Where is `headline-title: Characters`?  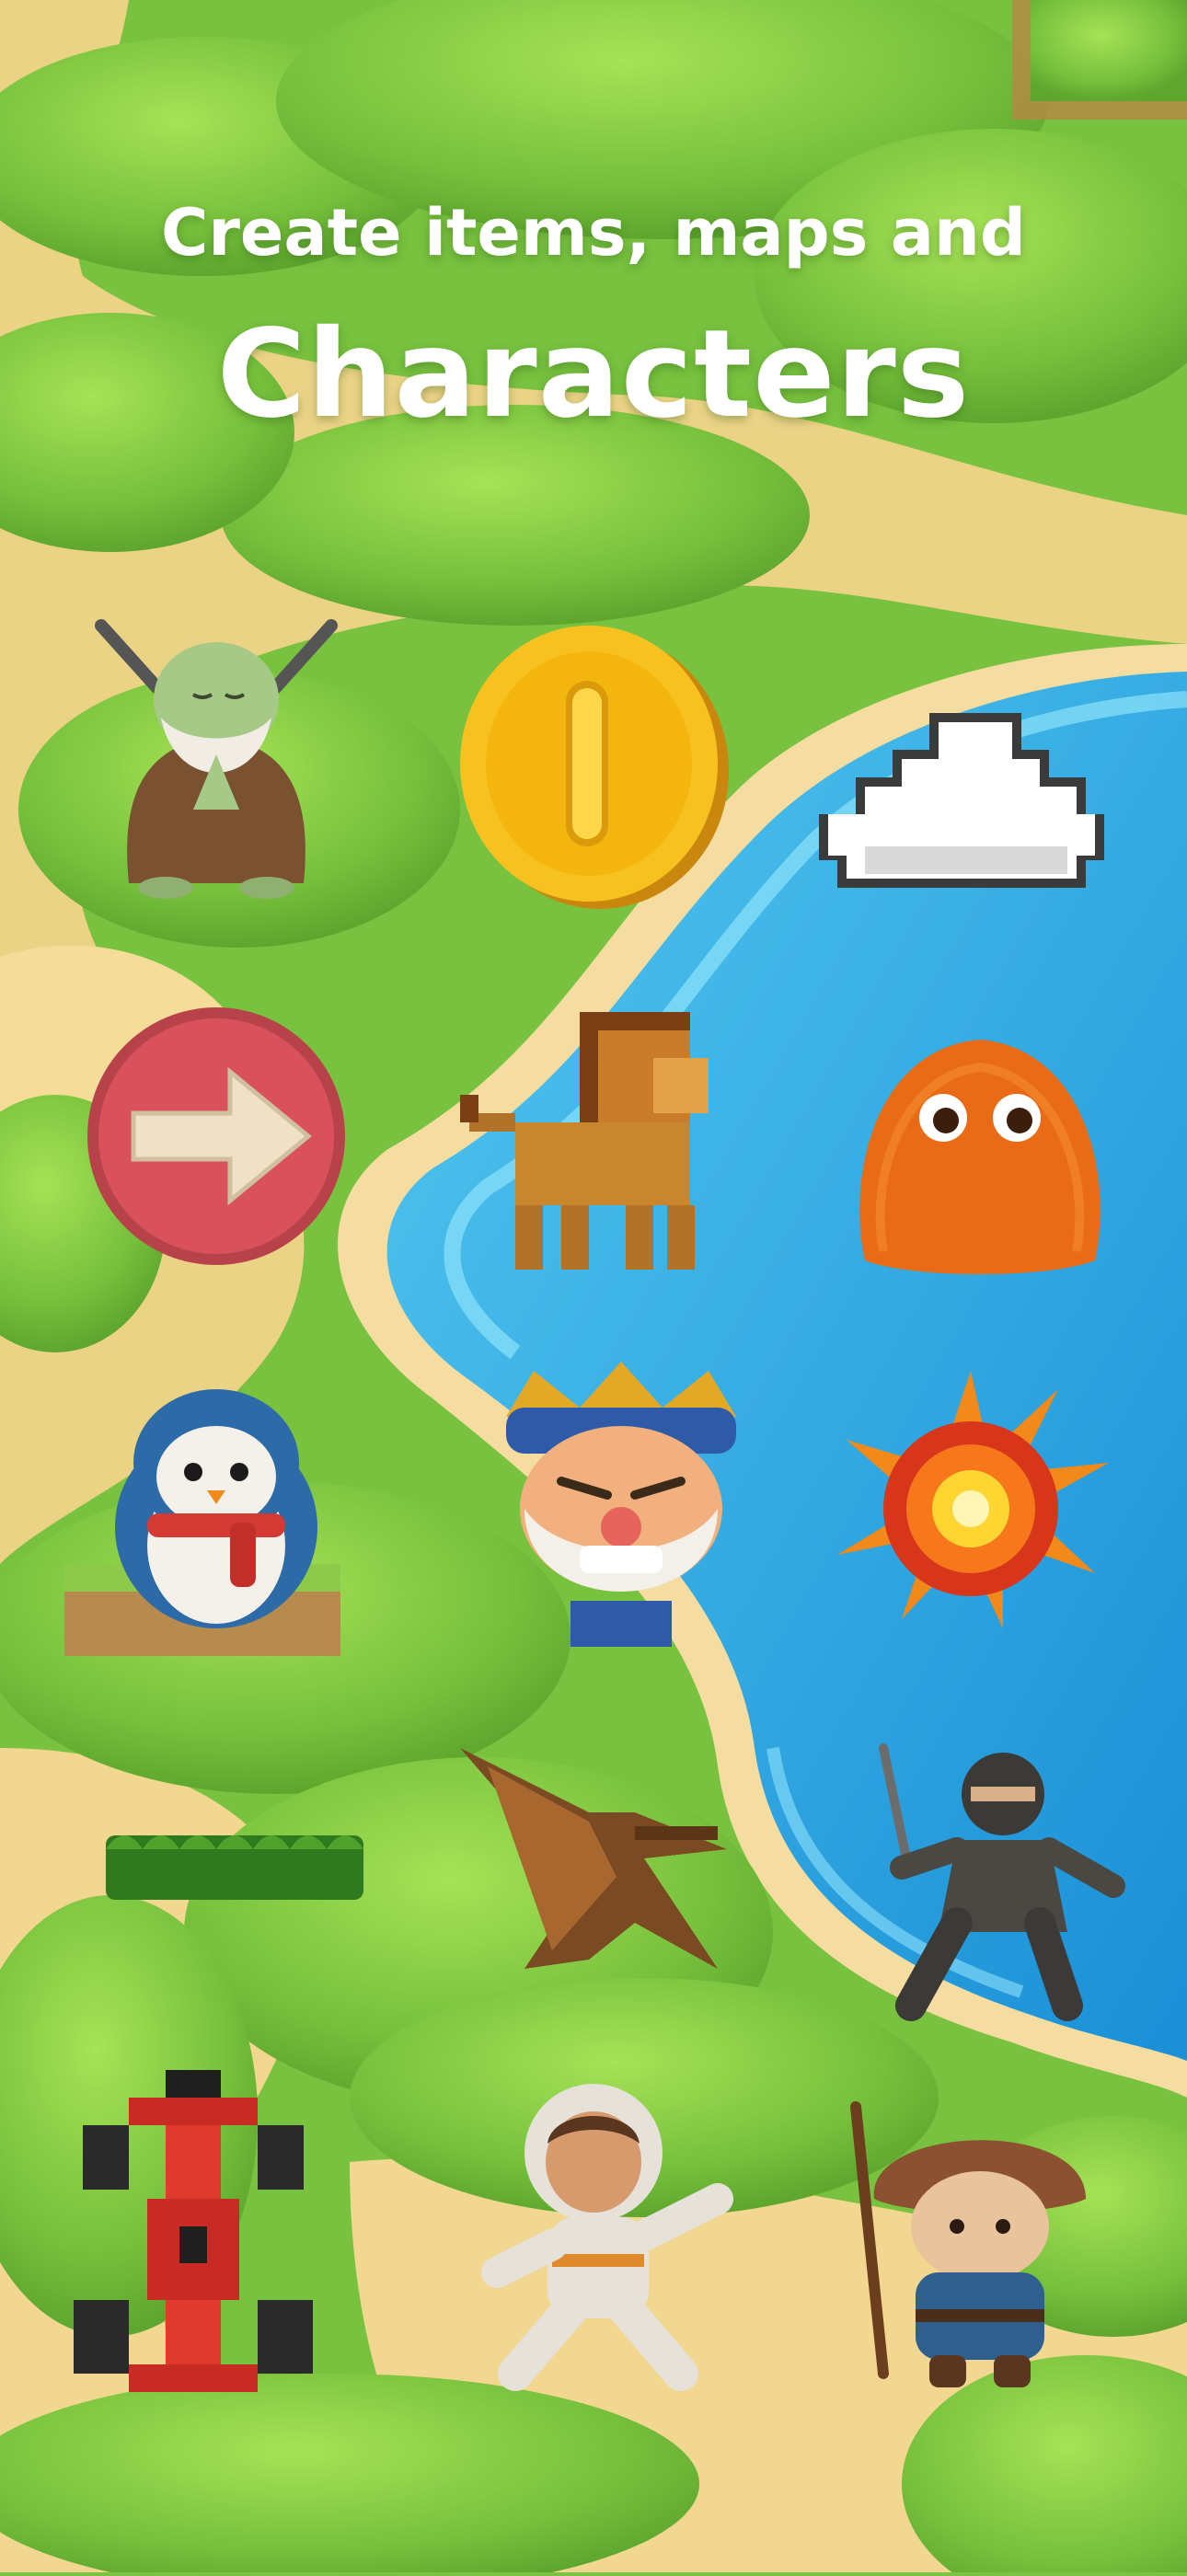
headline-title: Characters is located at coordinates (593, 374).